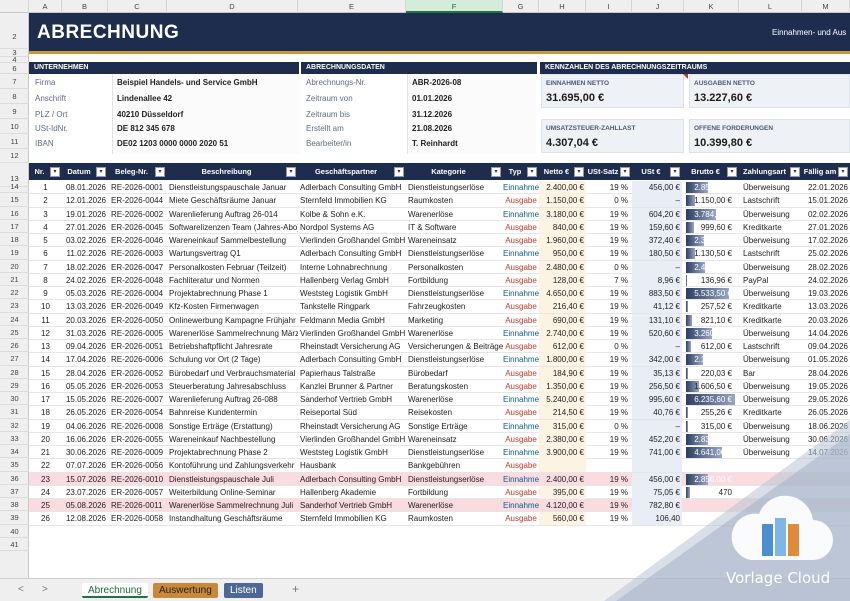 The height and width of the screenshot is (601, 850). I want to click on cell-beschreibung: Dienstleistungspauschale Juli, so click(232, 479).